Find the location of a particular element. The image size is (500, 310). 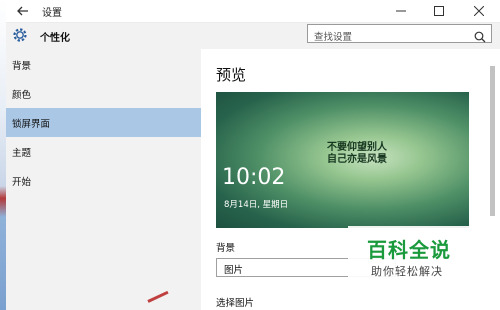

slogan-line-1: 不要仰望别人 is located at coordinates (357, 147).